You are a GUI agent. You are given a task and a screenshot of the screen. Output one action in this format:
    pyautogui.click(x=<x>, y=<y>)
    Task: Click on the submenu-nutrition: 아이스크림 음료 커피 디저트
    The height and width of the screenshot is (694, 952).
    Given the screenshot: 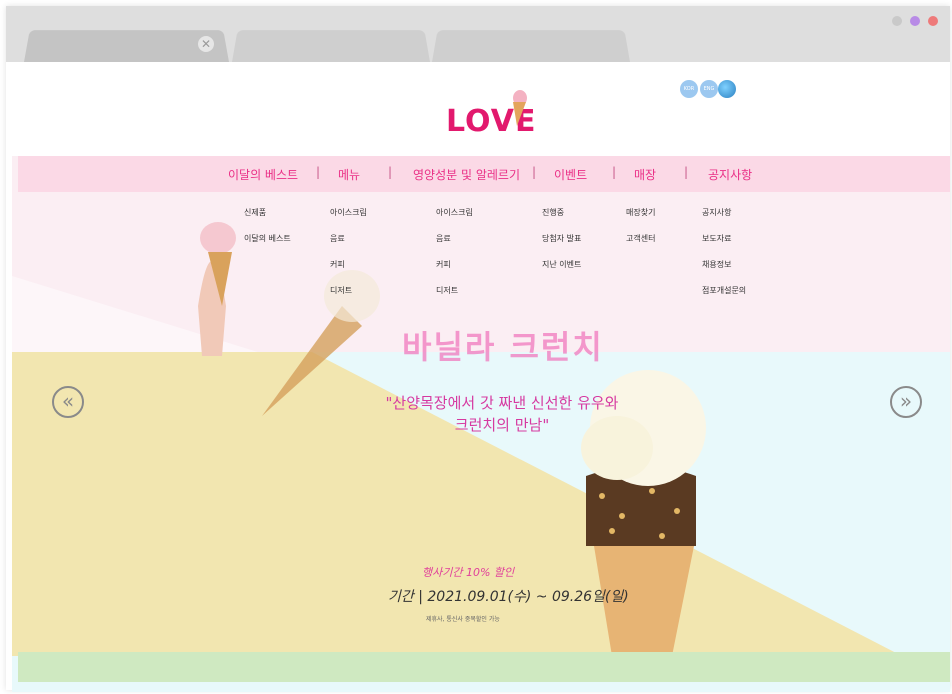 What is the action you would take?
    pyautogui.click(x=454, y=260)
    